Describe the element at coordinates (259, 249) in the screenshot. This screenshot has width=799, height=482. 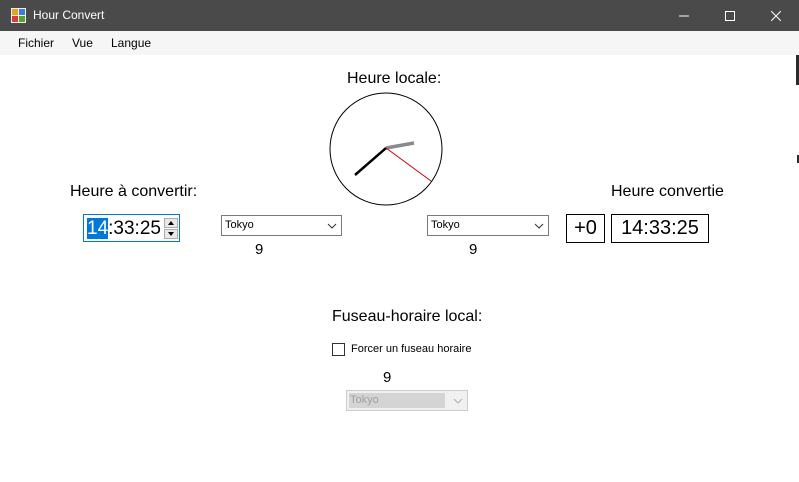
I see `input-offset: 9` at that location.